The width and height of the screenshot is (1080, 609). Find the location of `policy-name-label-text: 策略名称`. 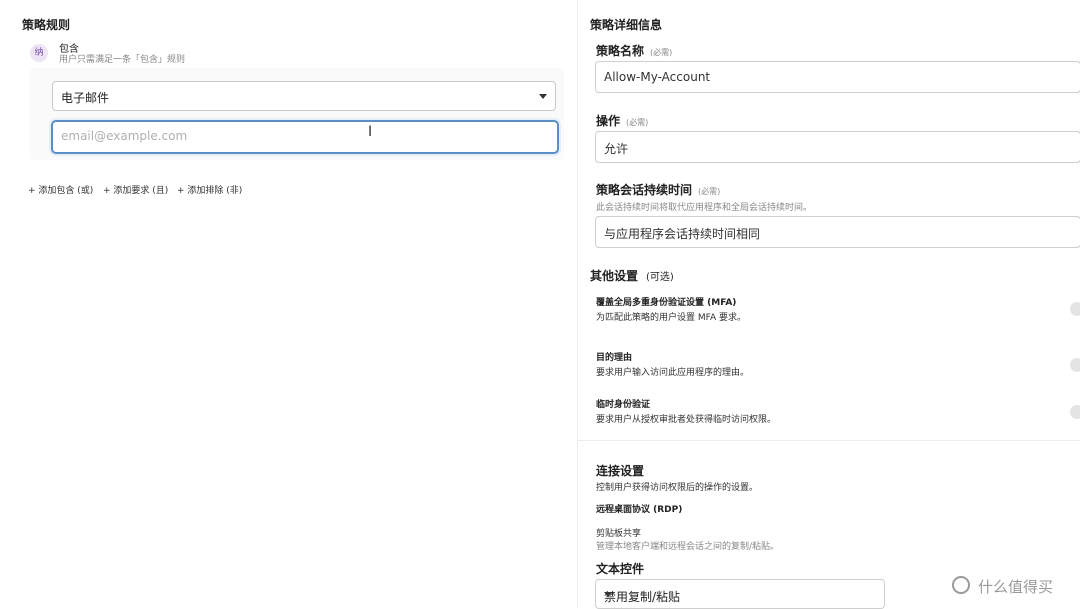

policy-name-label-text: 策略名称 is located at coordinates (620, 51).